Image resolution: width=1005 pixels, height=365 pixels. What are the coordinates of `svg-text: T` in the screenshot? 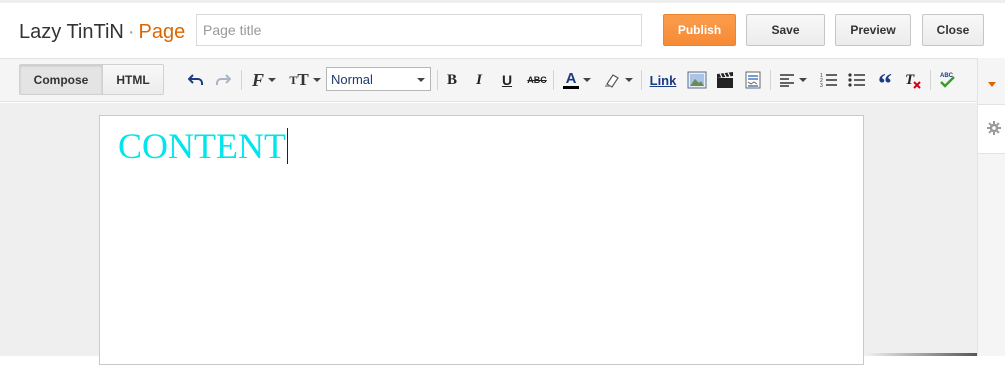 It's located at (910, 80).